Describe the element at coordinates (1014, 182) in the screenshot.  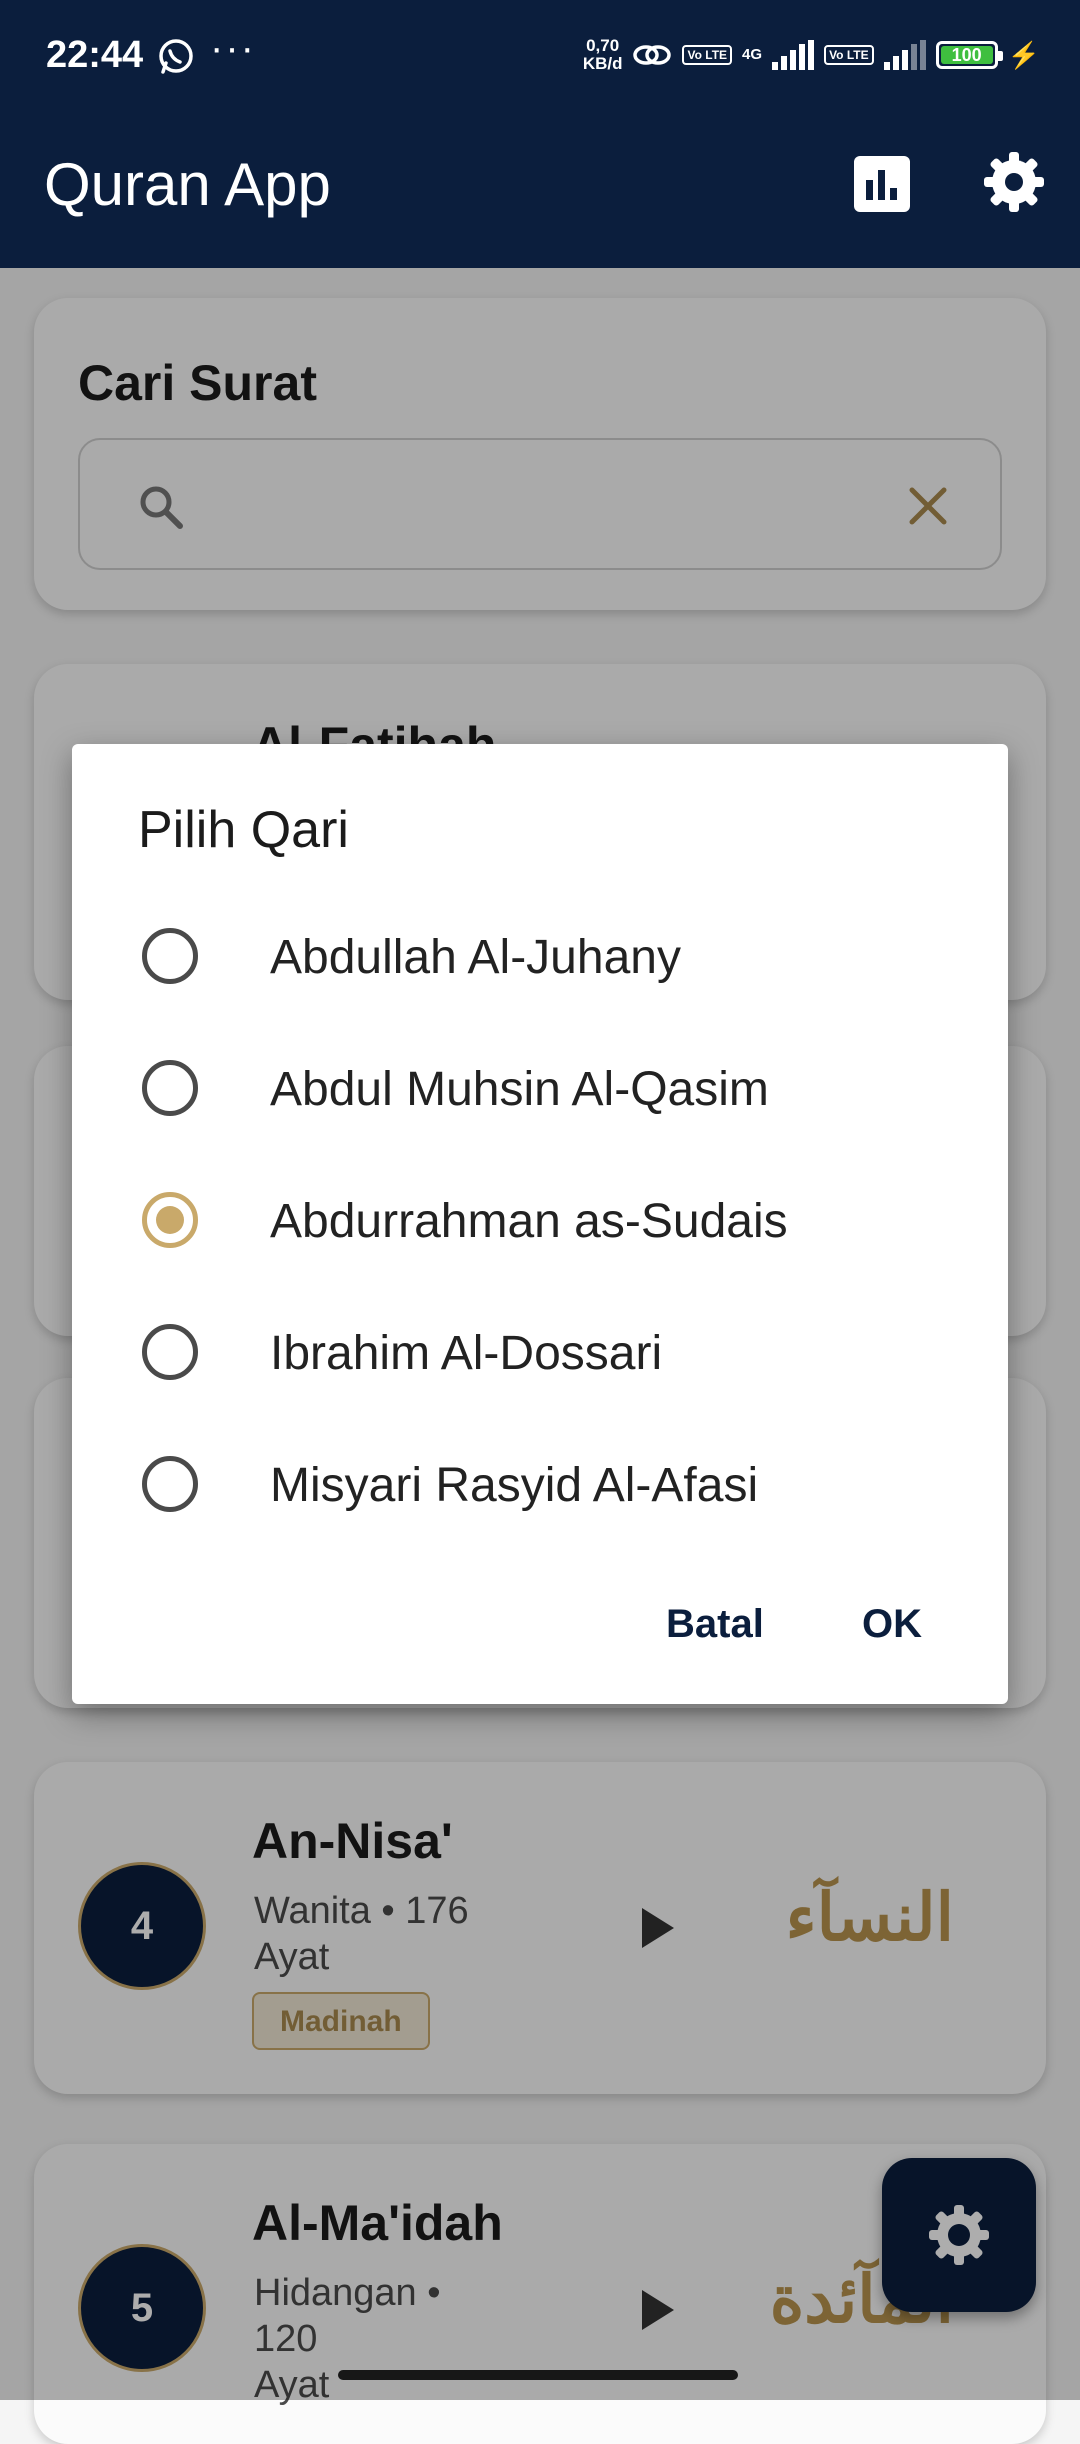
I see `gear-icon` at that location.